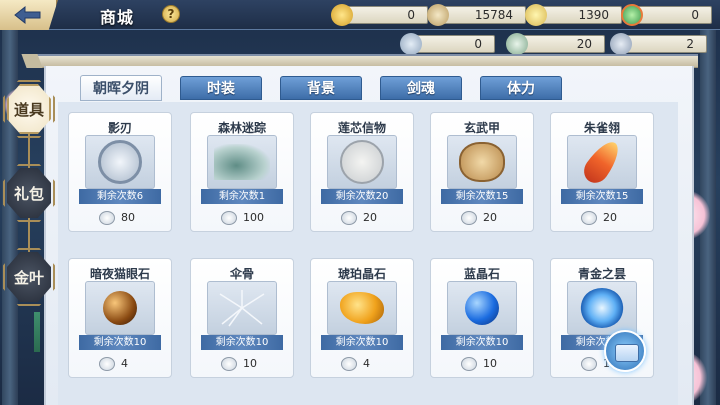 Image resolution: width=720 pixels, height=405 pixels. I want to click on item-name: 玄武甲, so click(481, 128).